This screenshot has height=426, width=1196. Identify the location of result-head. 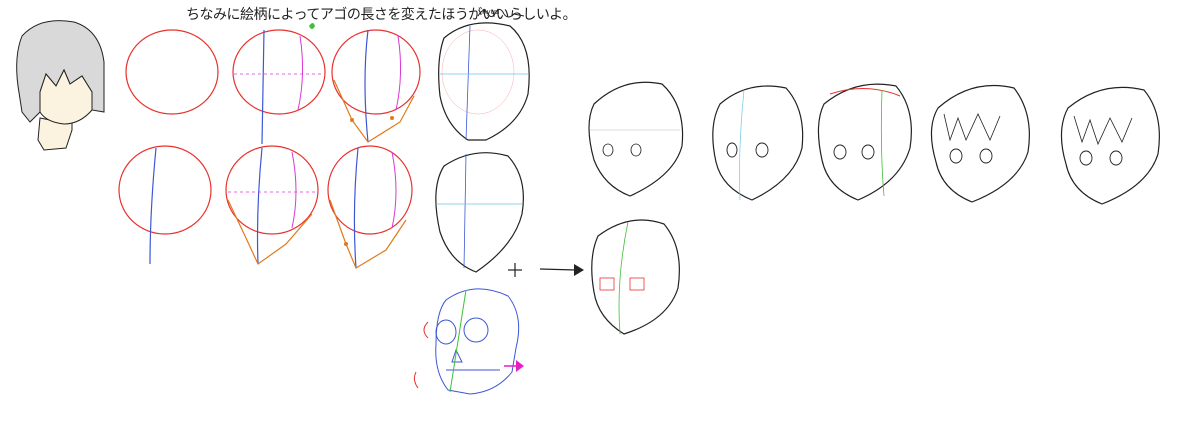
(635, 277).